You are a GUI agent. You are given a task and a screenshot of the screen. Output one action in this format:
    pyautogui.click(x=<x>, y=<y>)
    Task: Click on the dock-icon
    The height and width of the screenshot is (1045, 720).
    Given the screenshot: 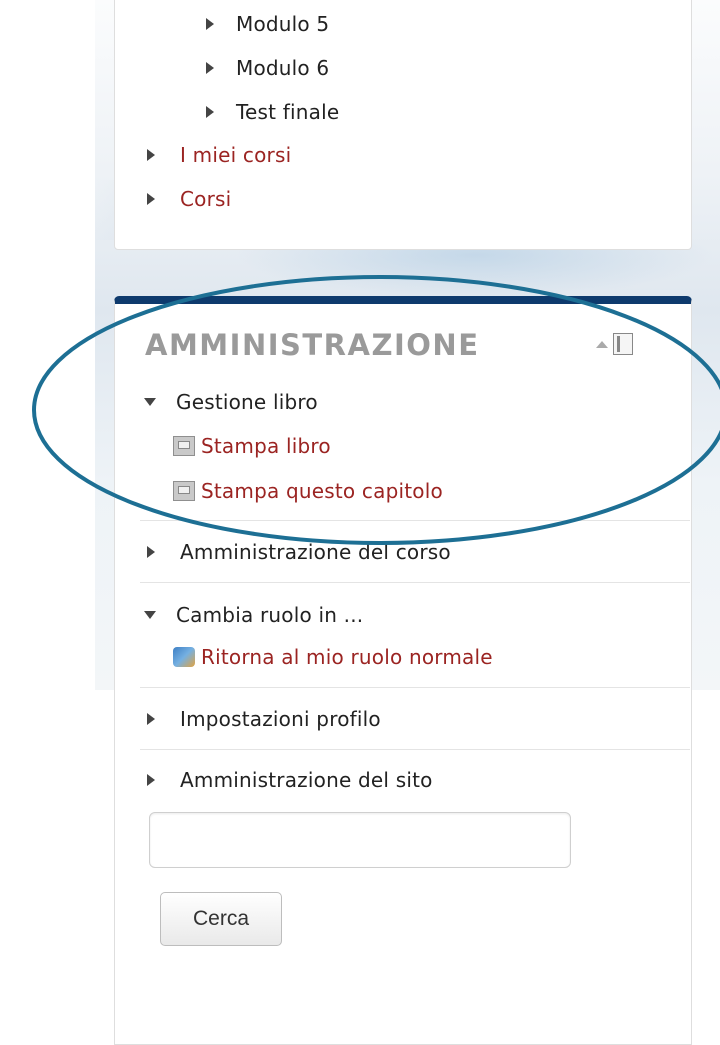 What is the action you would take?
    pyautogui.click(x=623, y=344)
    